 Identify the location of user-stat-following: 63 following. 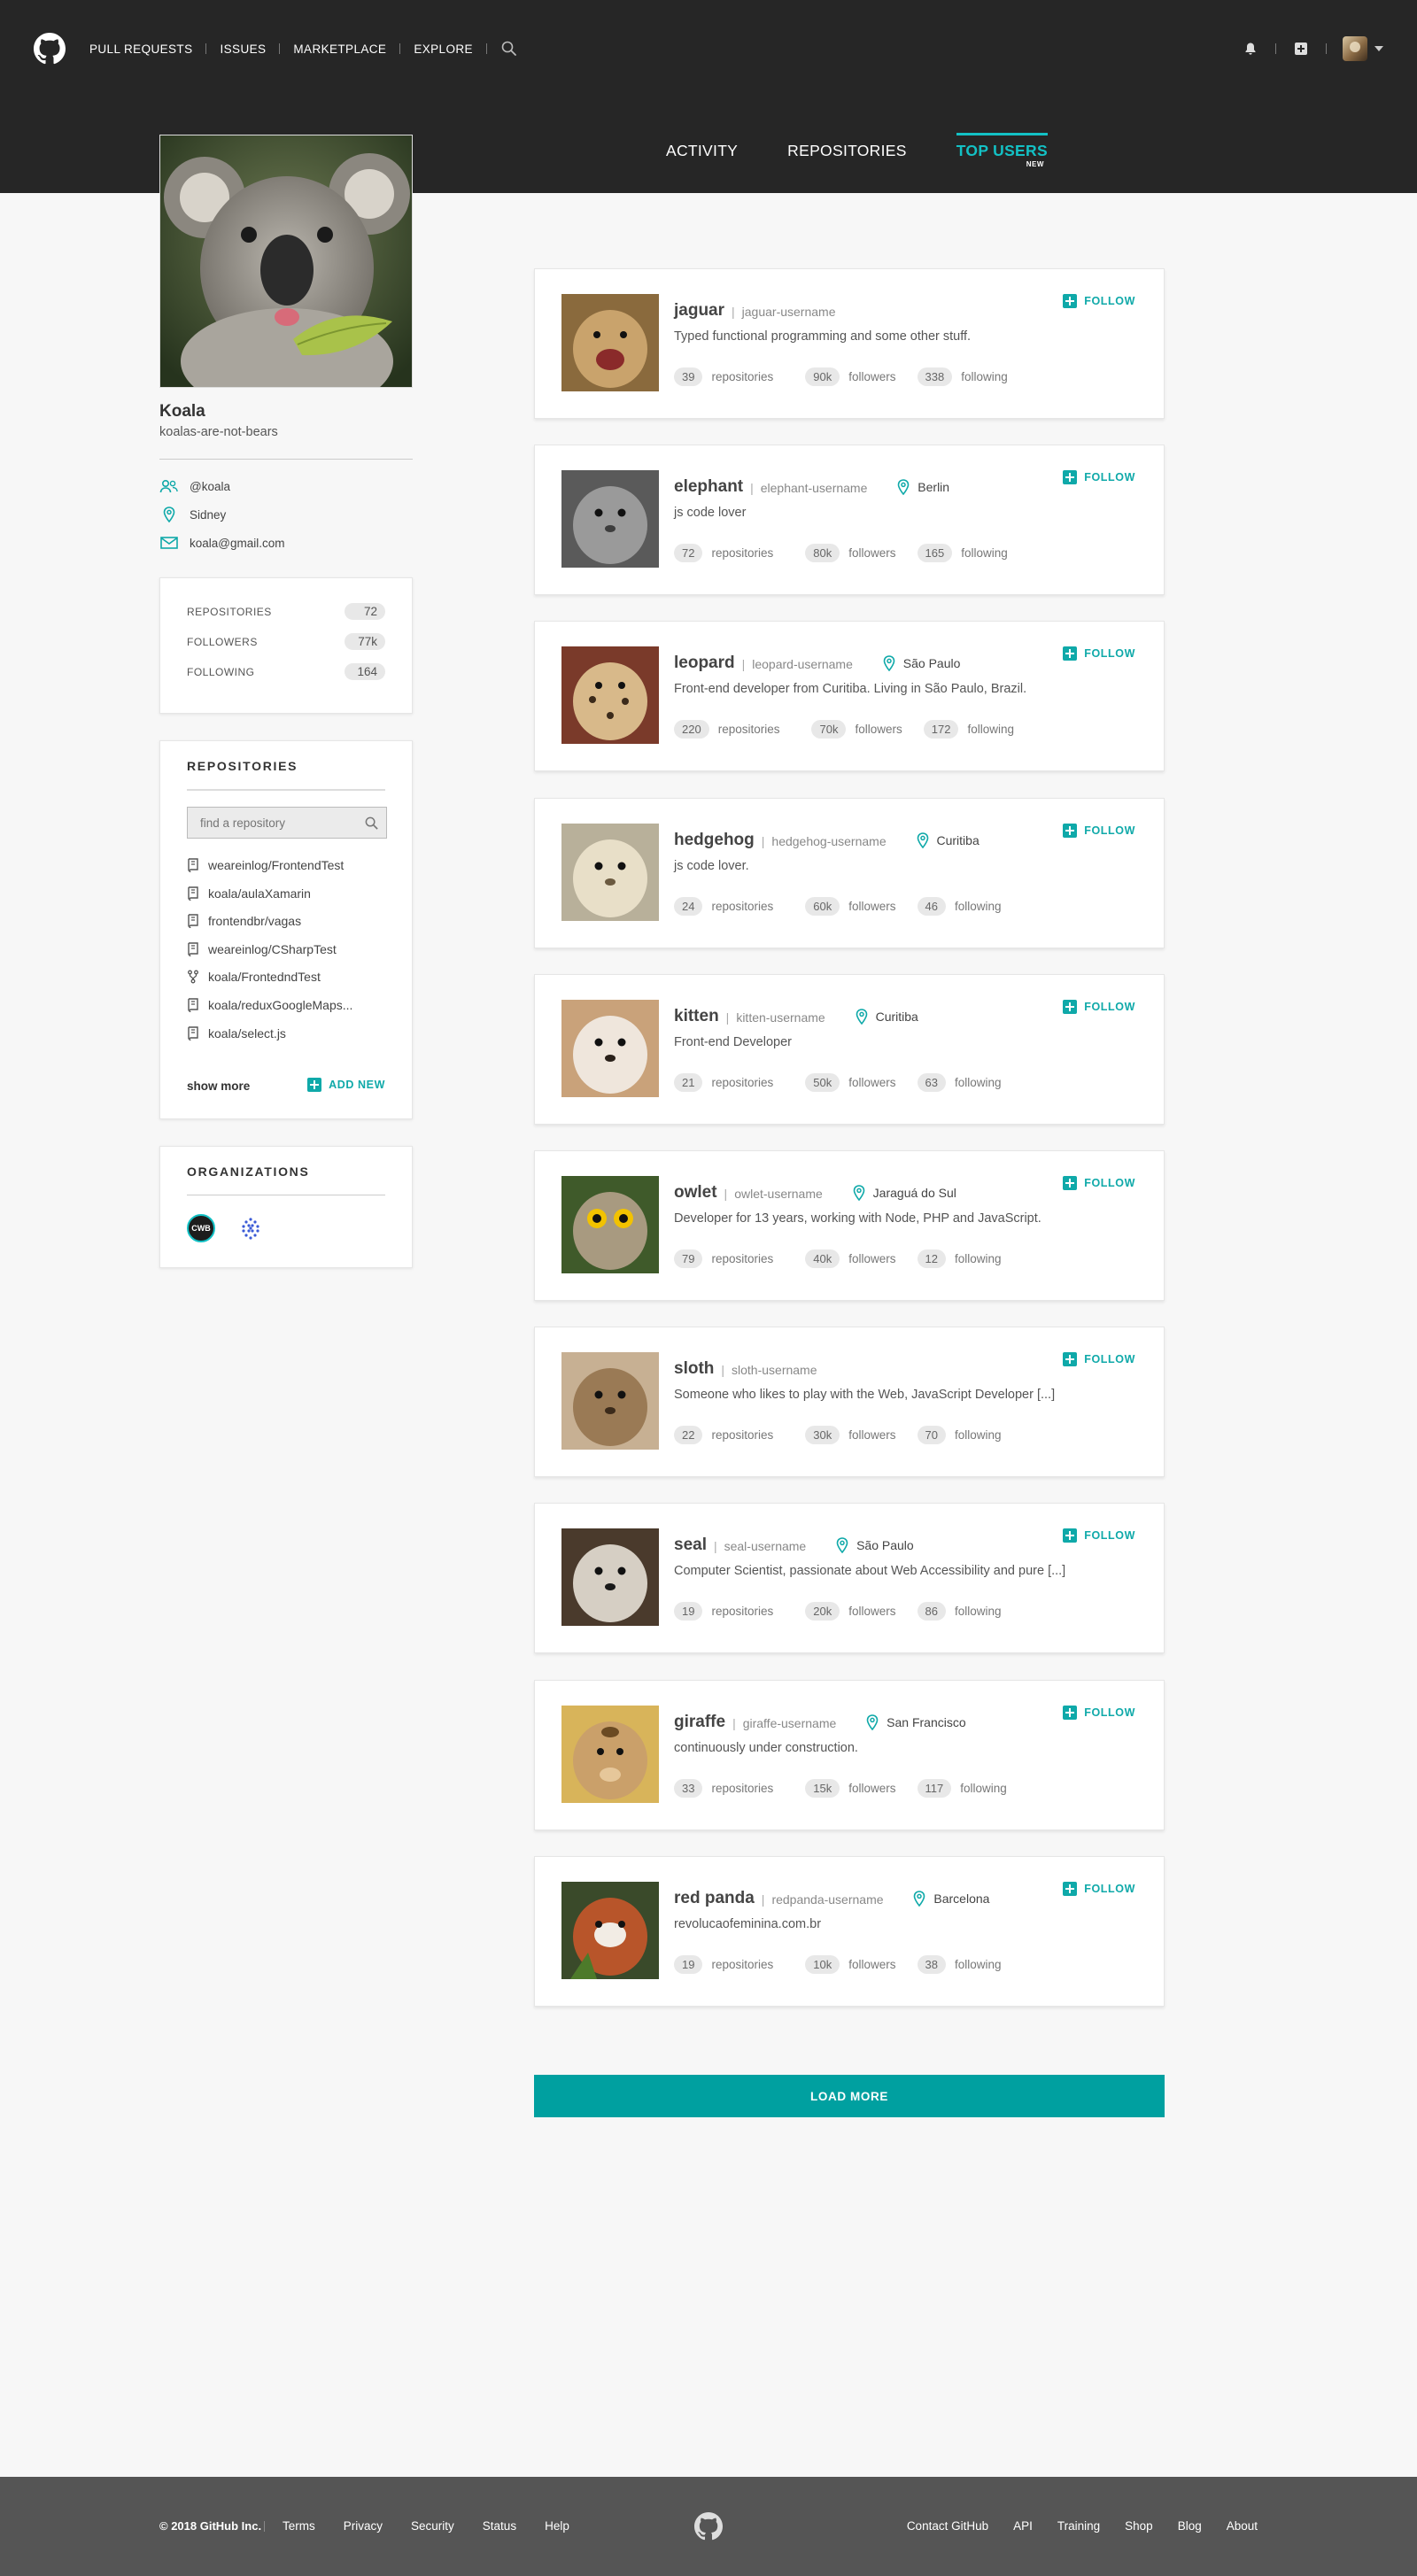
(960, 1082).